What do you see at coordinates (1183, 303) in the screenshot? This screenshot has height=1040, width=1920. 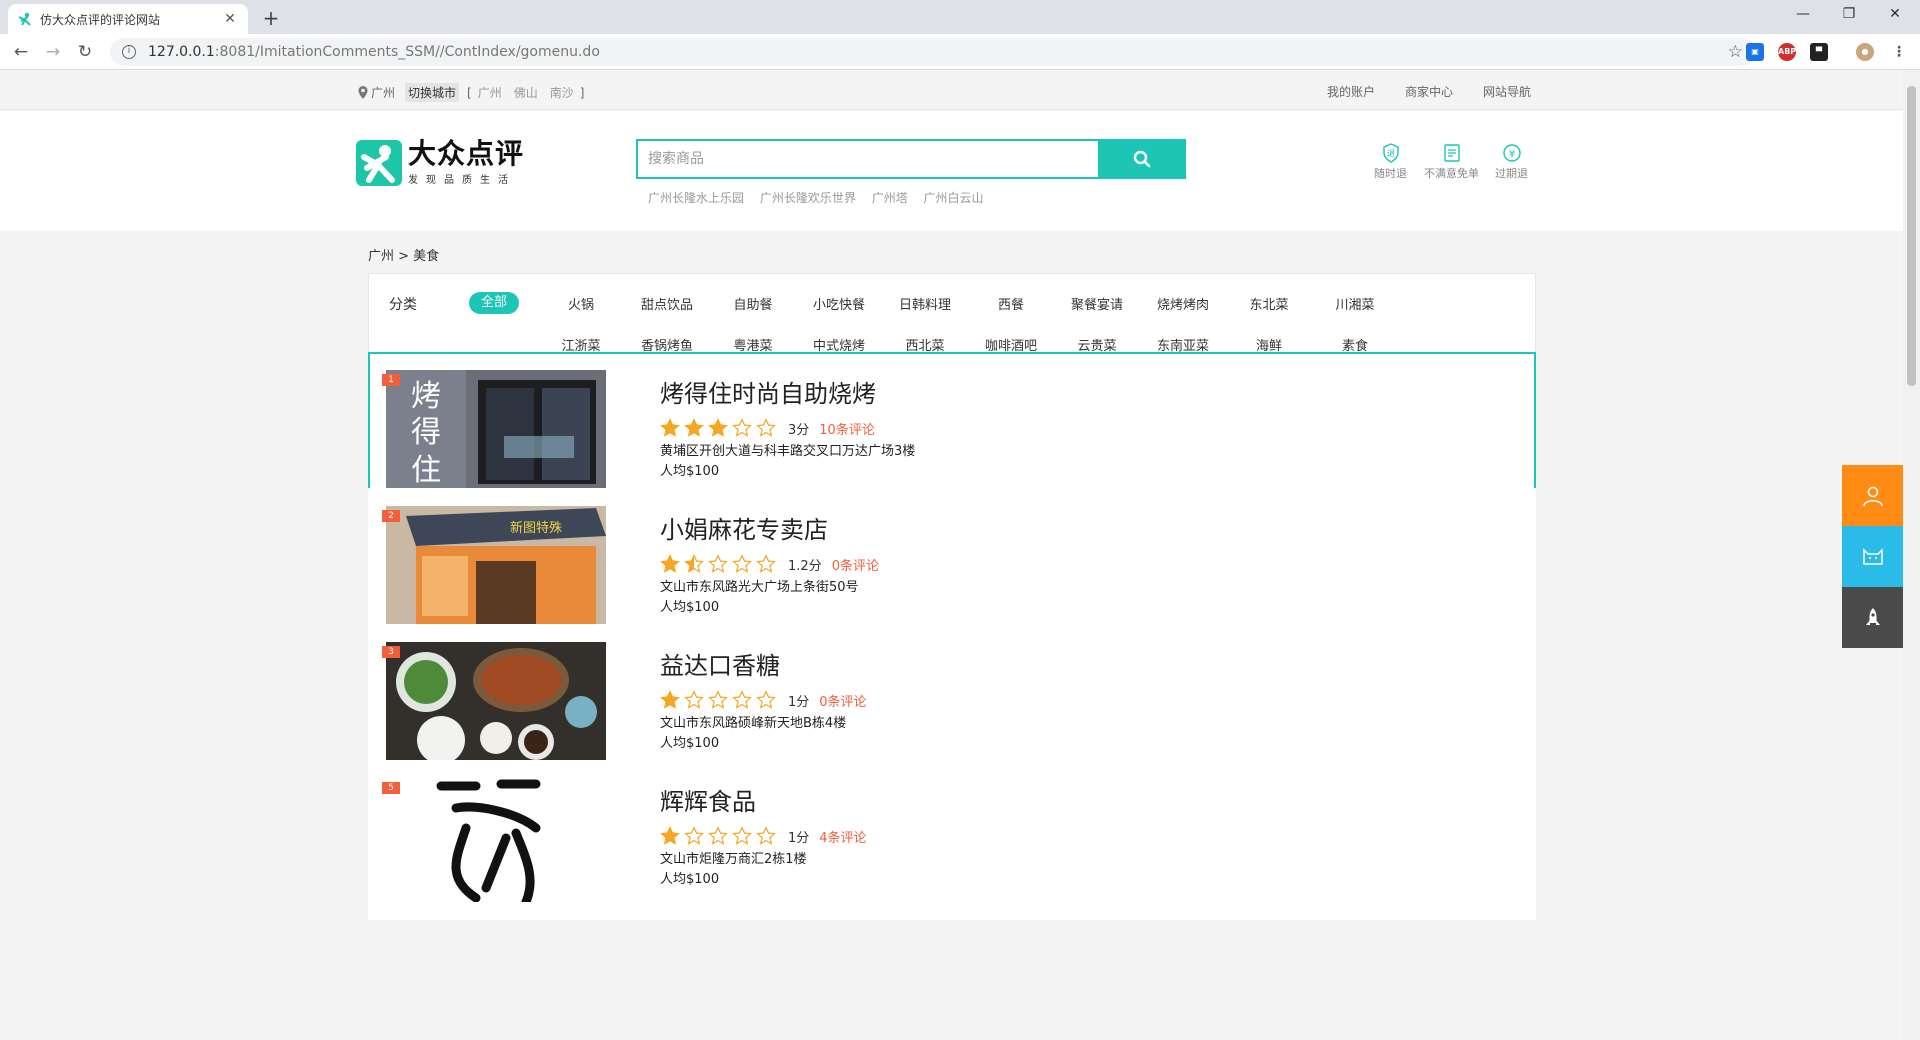 I see `category-item: 烧烤烤肉` at bounding box center [1183, 303].